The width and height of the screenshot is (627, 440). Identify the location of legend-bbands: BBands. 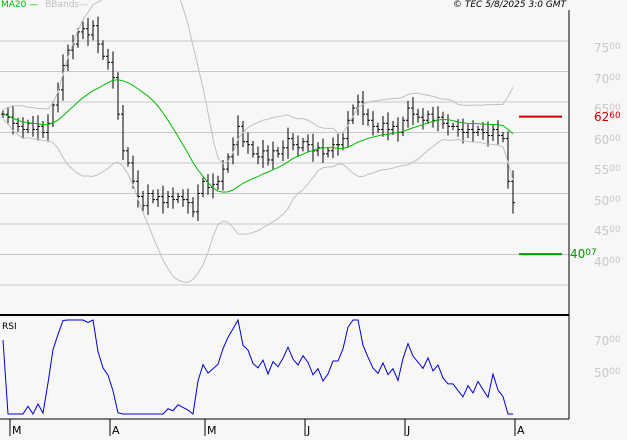
(62, 5).